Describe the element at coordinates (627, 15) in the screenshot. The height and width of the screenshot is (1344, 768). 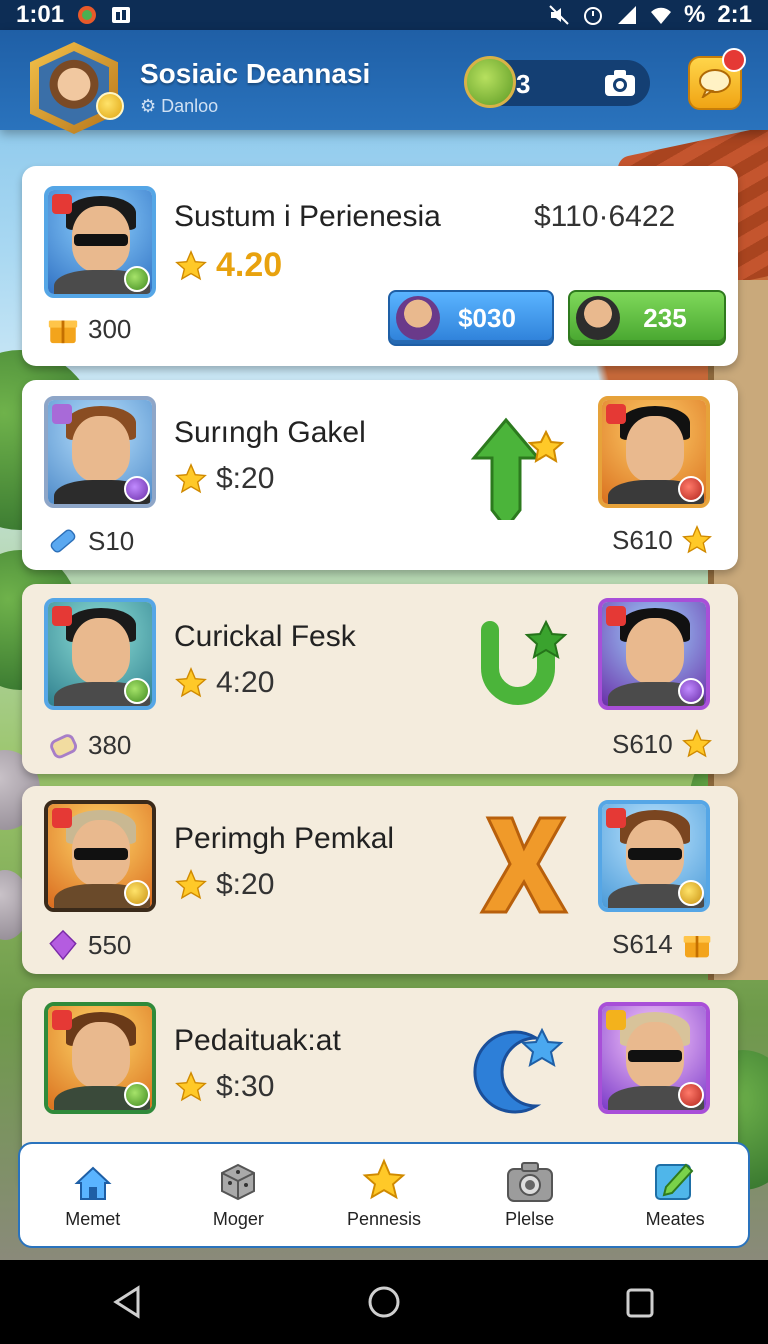
I see `signal-icon` at that location.